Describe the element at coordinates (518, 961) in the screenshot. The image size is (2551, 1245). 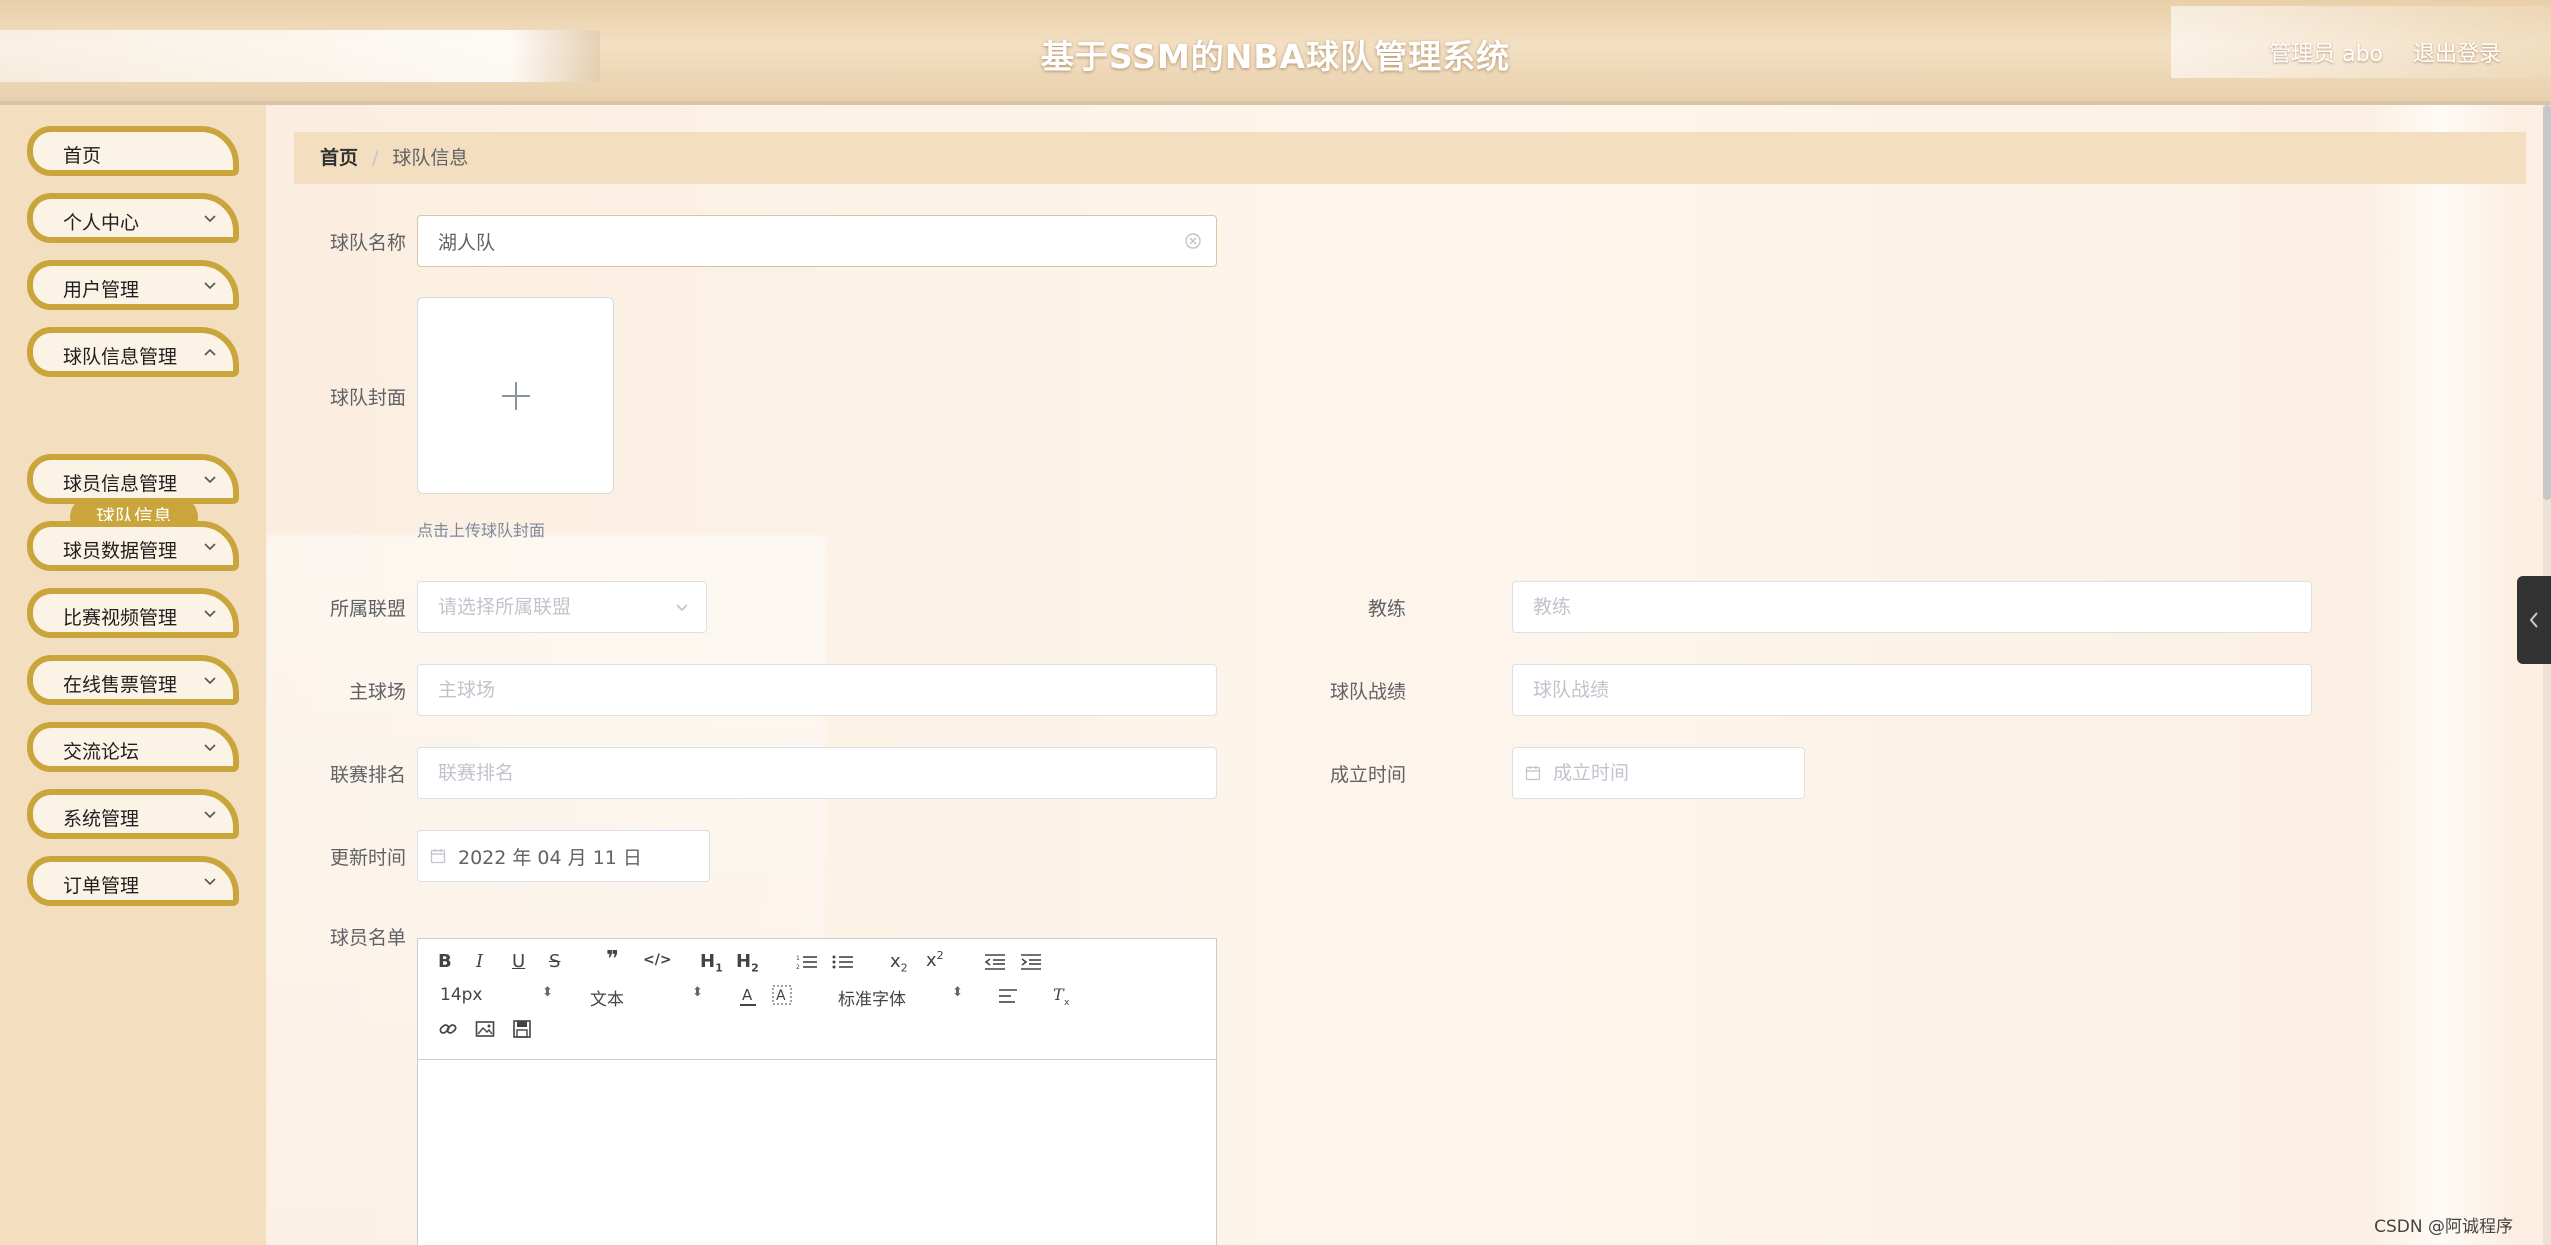
I see `underline-button: U` at that location.